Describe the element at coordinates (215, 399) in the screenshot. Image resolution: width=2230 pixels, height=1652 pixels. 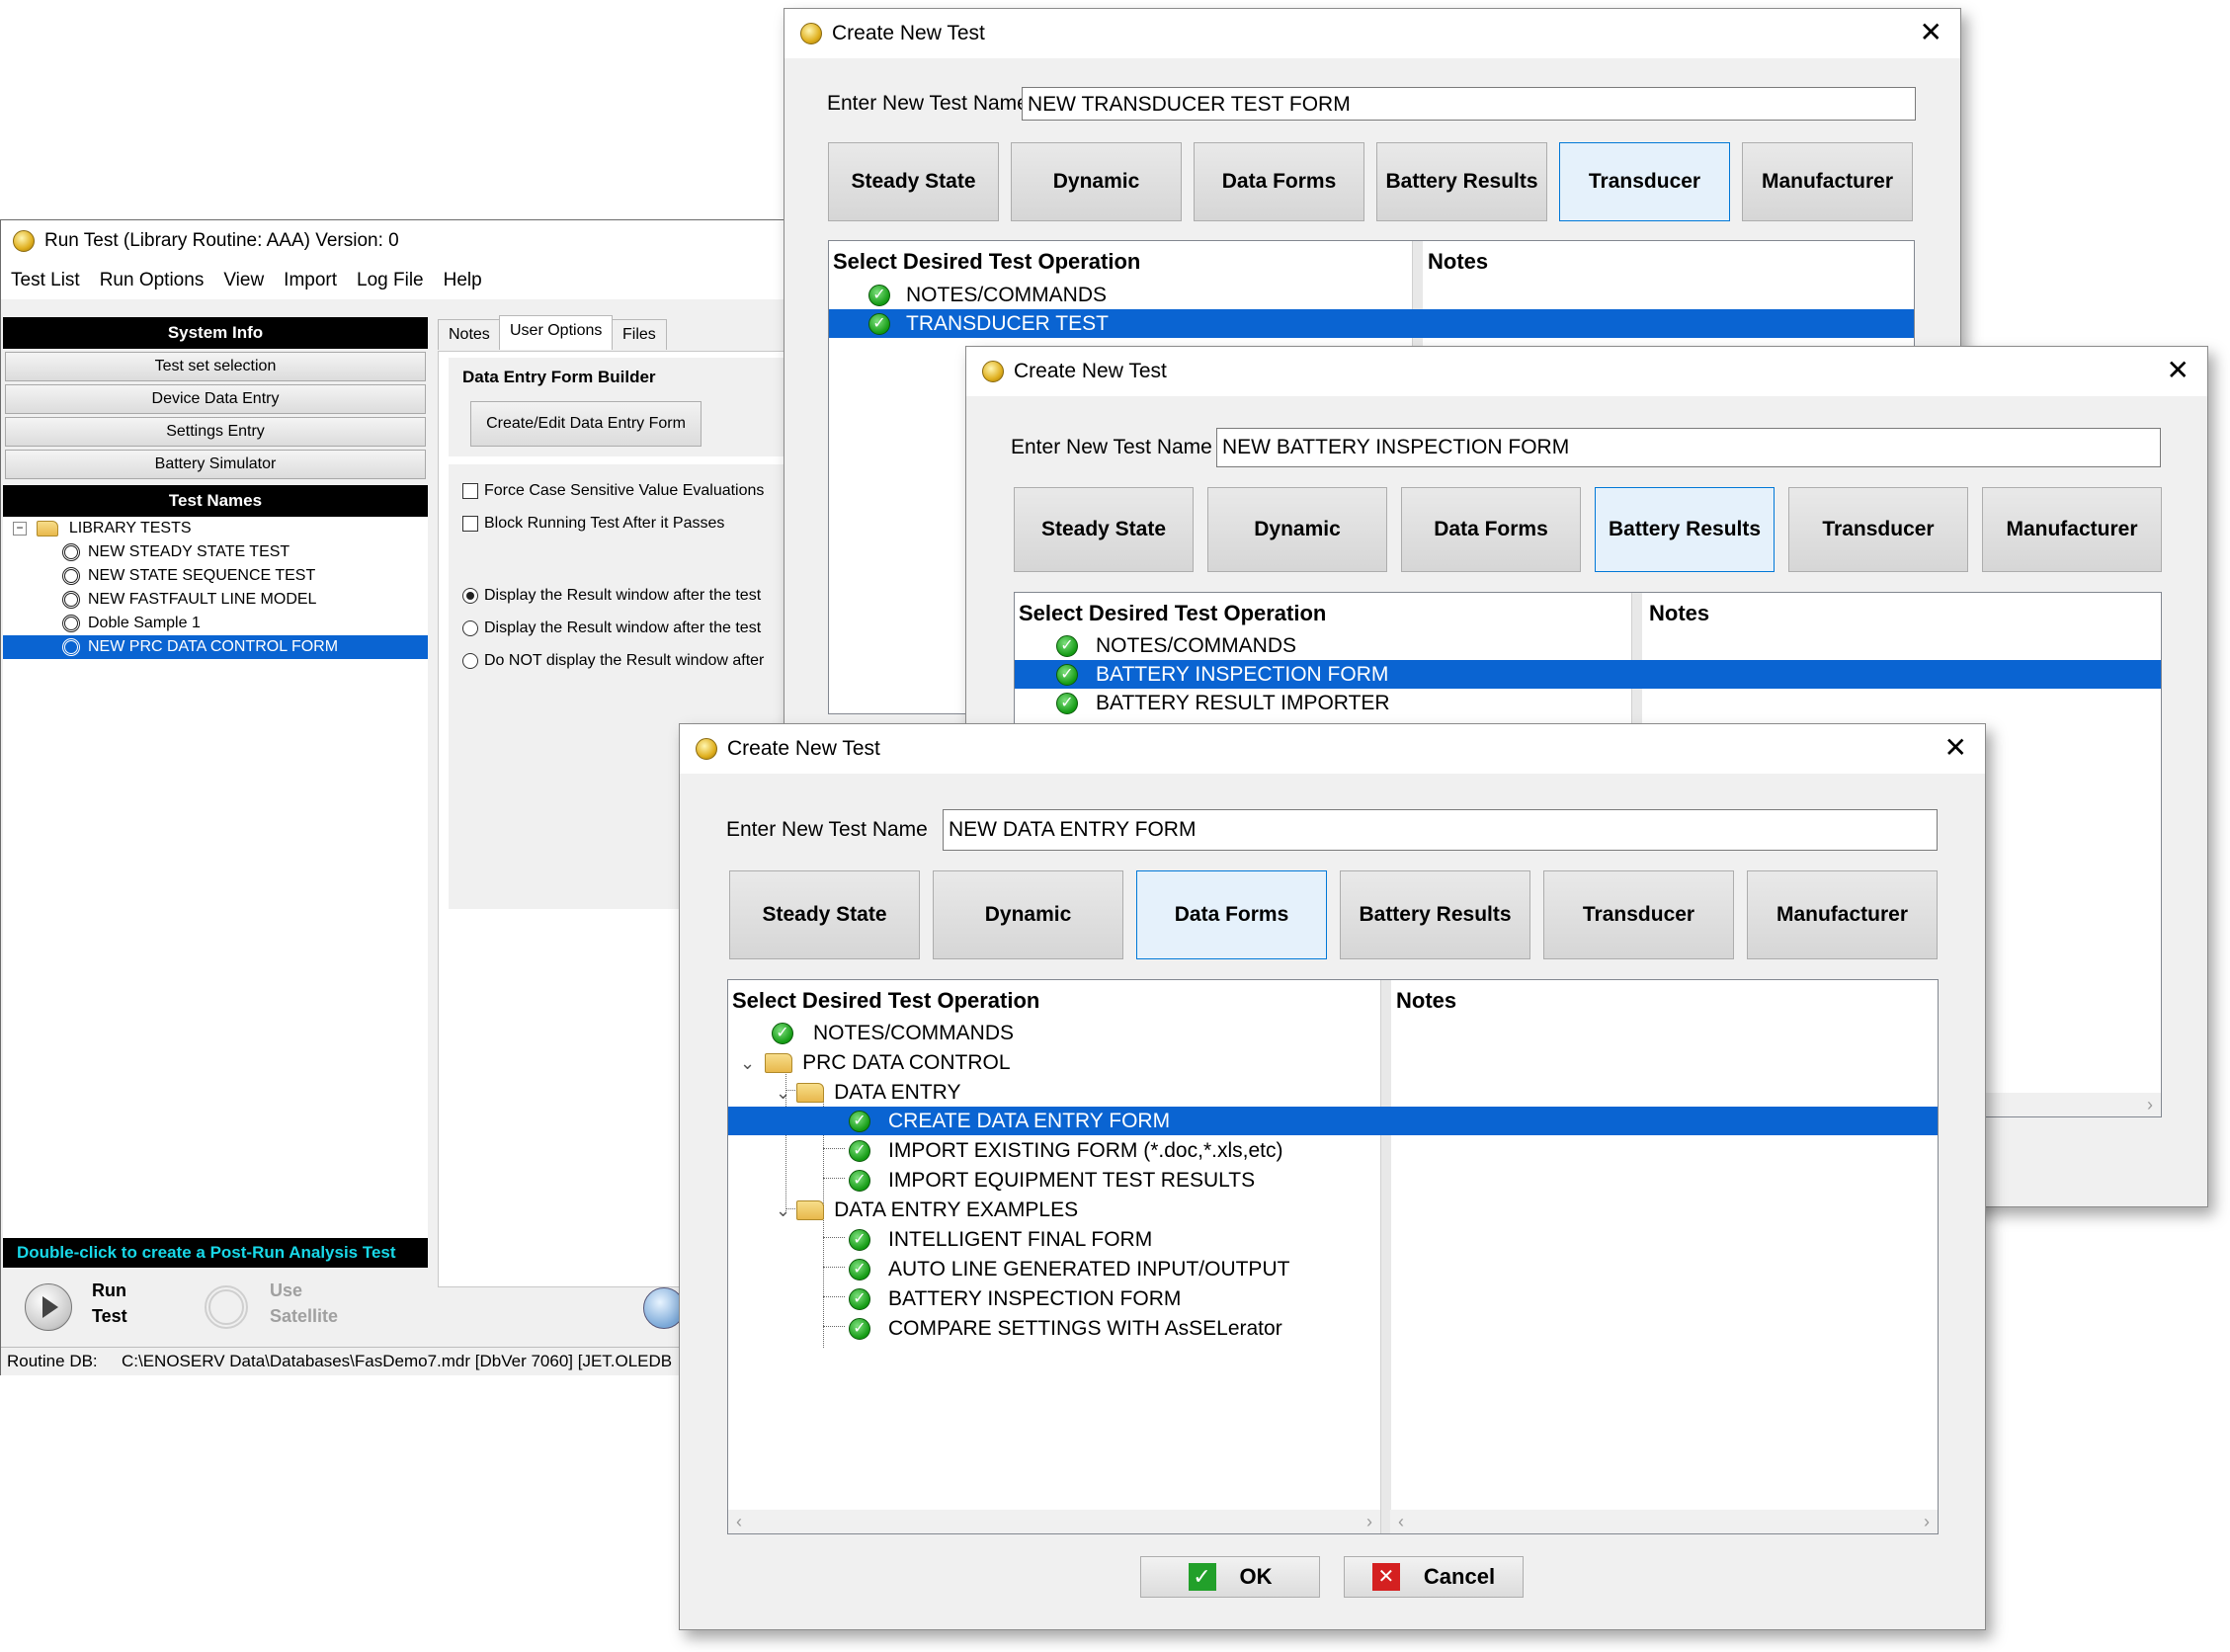
I see `device-data-entry-button: Device Data Entry` at that location.